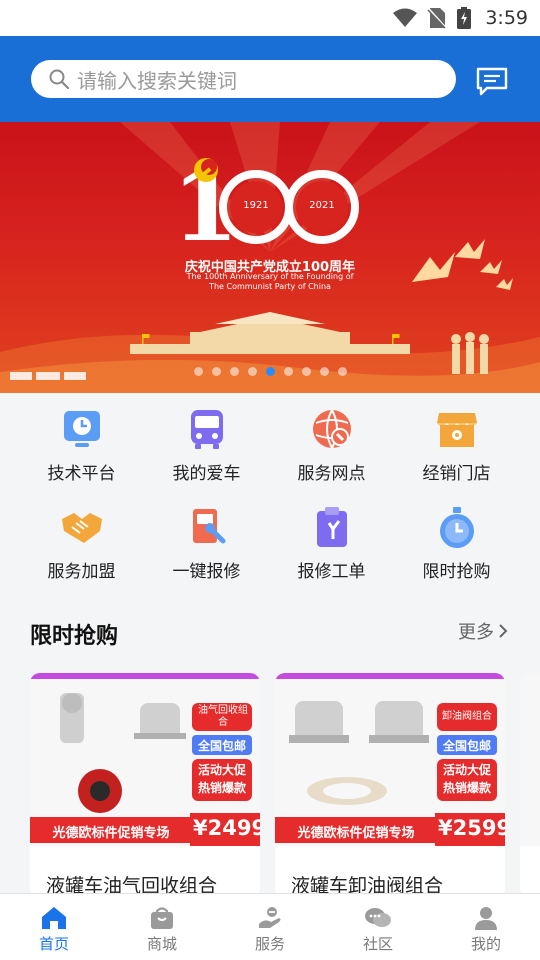 The width and height of the screenshot is (540, 960). Describe the element at coordinates (256, 205) in the screenshot. I see `banner-year-left: 1921` at that location.